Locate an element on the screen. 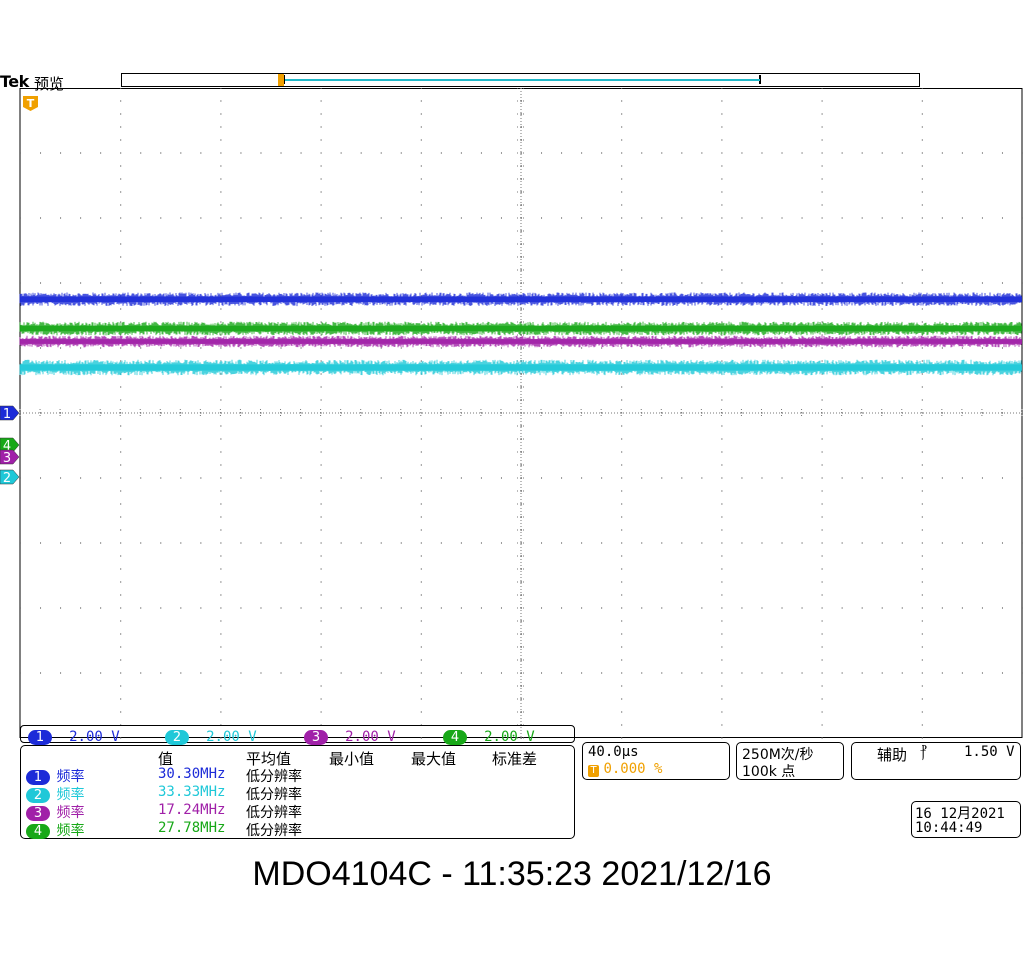 This screenshot has width=1024, height=960. ch3-ground-marker: 3 is located at coordinates (10, 457).